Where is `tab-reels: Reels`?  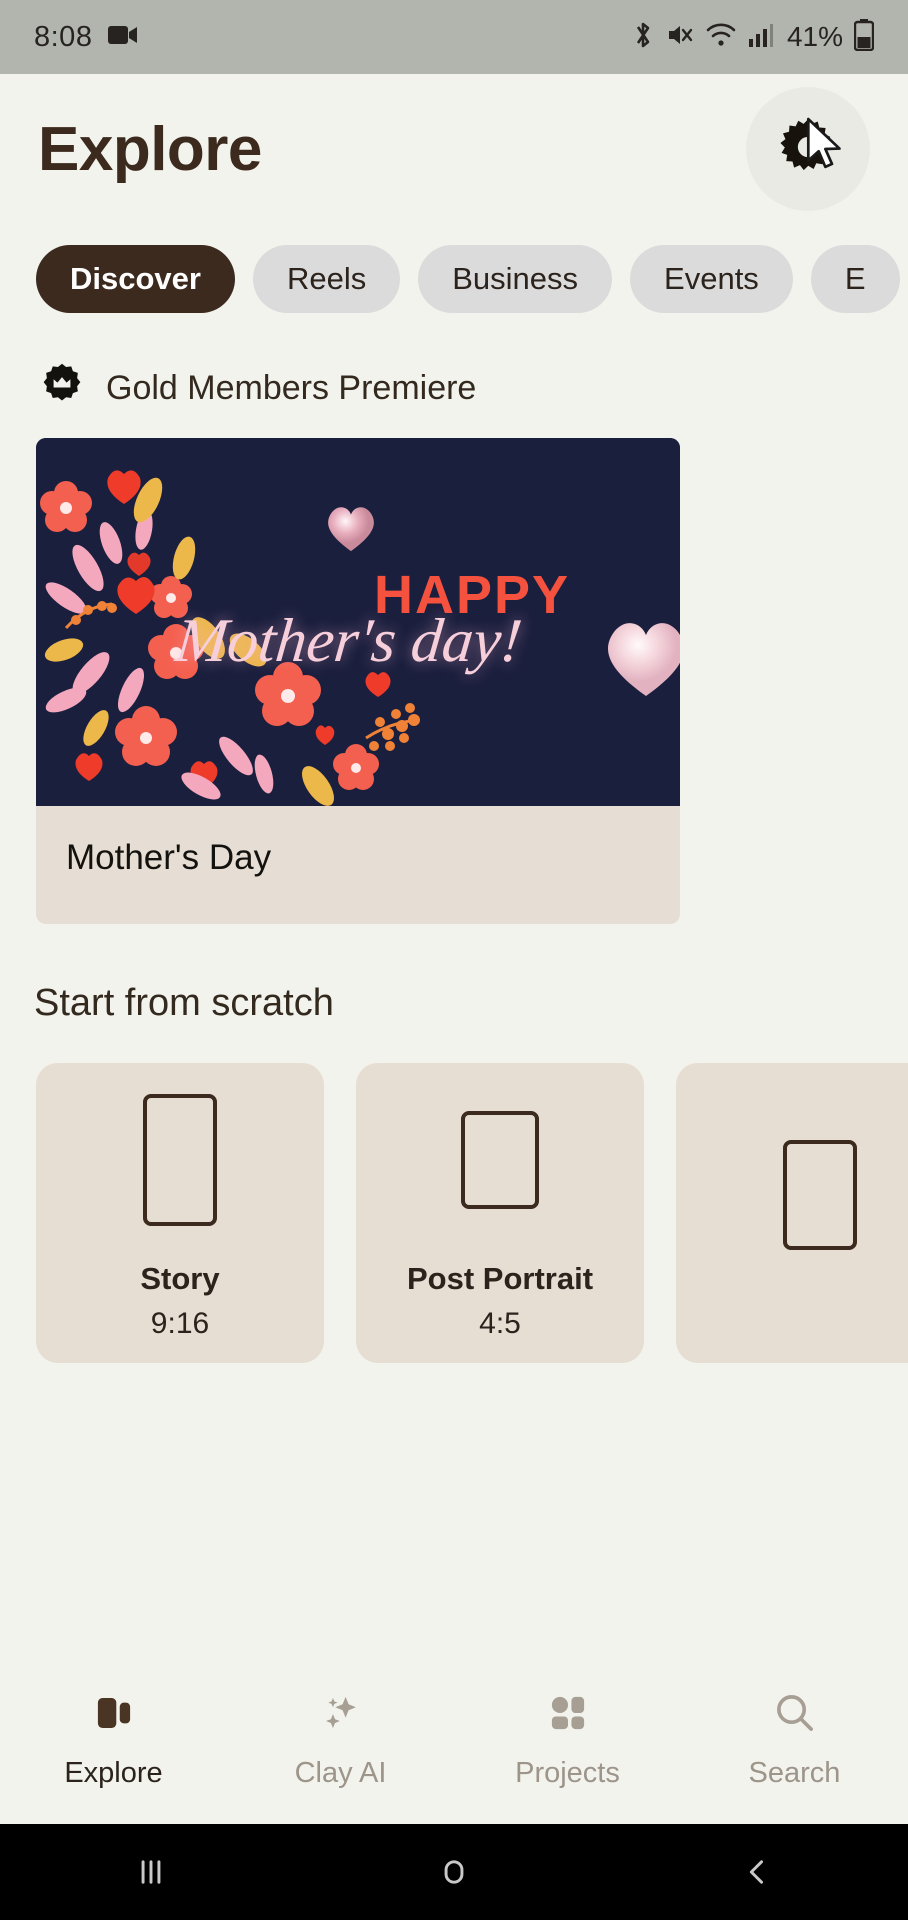
tab-reels: Reels is located at coordinates (326, 279).